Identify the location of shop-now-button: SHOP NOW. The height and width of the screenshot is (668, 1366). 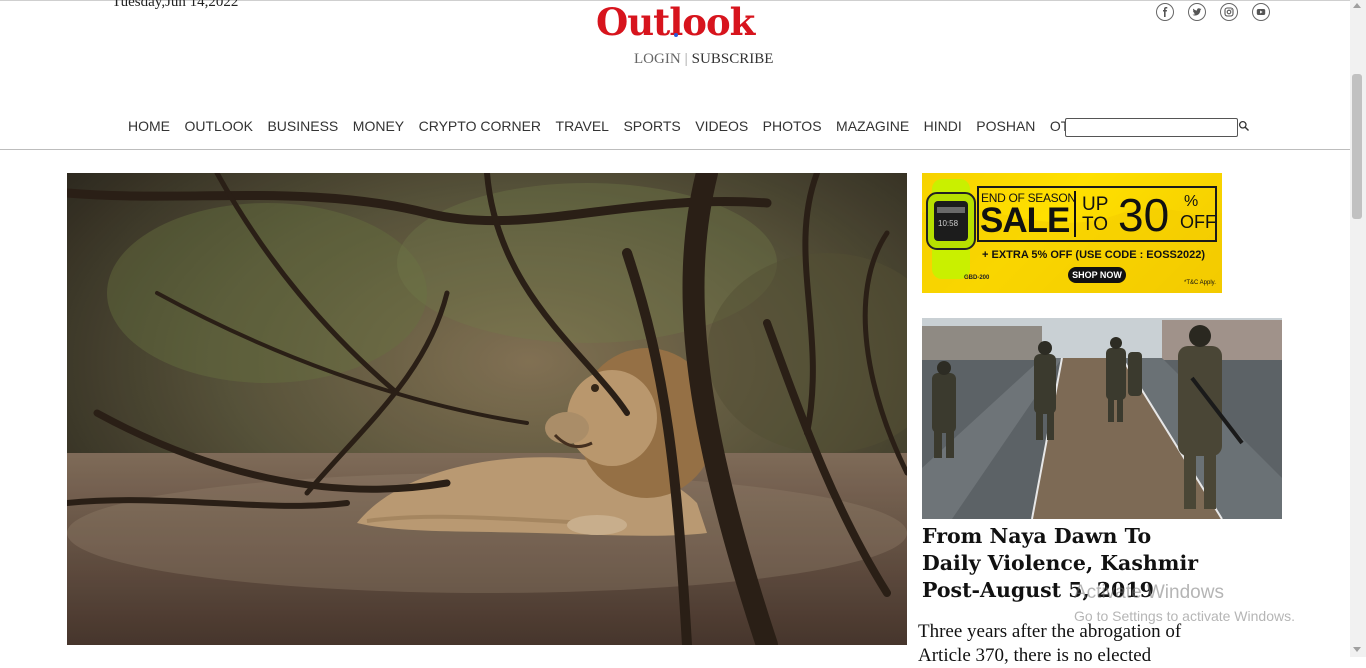
(1097, 275).